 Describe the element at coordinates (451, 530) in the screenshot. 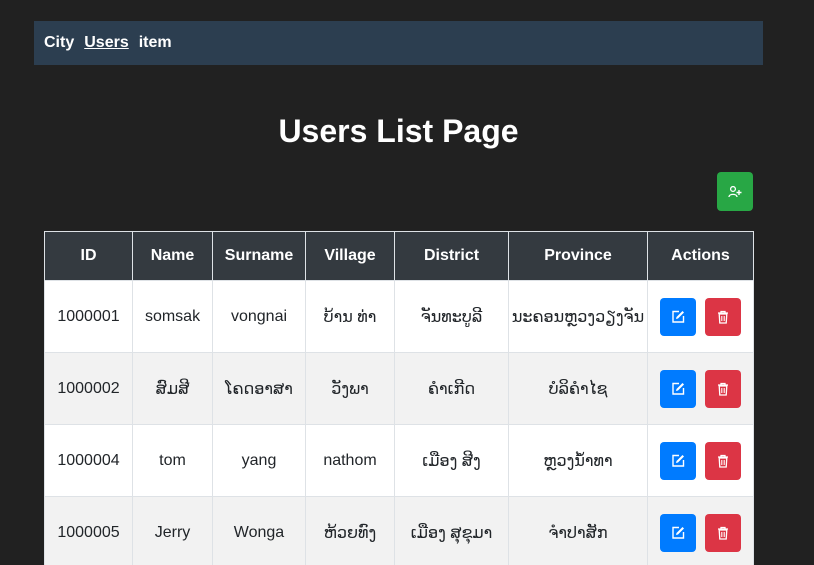

I see `cell-district: ເມືອງ ສຸຂຸມາ` at that location.